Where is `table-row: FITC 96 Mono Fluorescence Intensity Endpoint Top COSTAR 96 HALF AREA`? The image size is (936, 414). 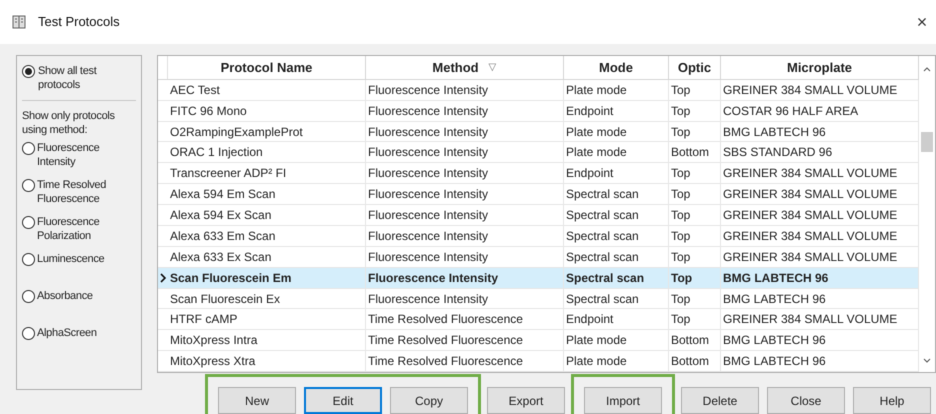
table-row: FITC 96 Mono Fluorescence Intensity Endpoint Top COSTAR 96 HALF AREA is located at coordinates (538, 111).